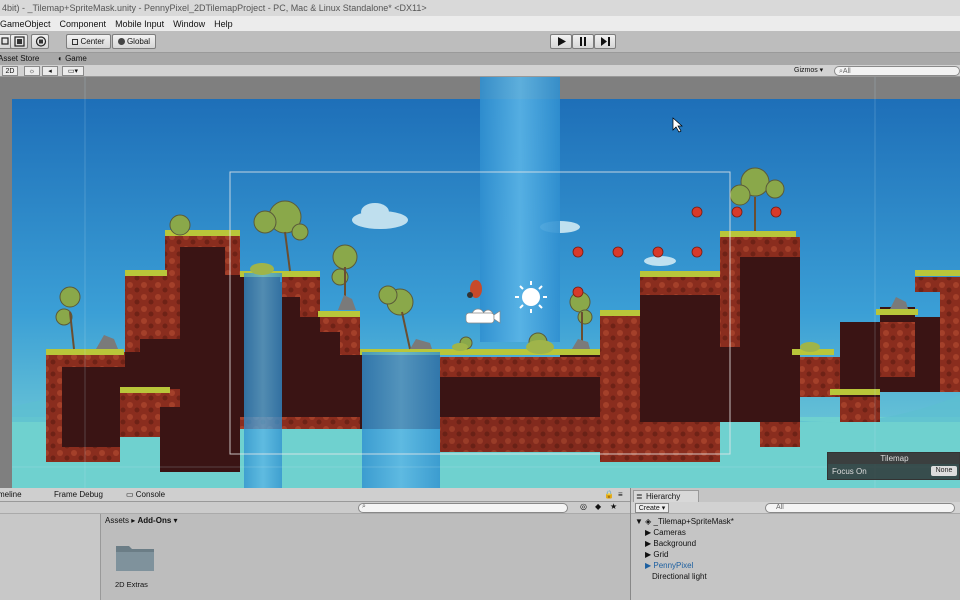 Image resolution: width=960 pixels, height=600 pixels. Describe the element at coordinates (679, 576) in the screenshot. I see `hierarchy-item-directional-light: Directional light` at that location.